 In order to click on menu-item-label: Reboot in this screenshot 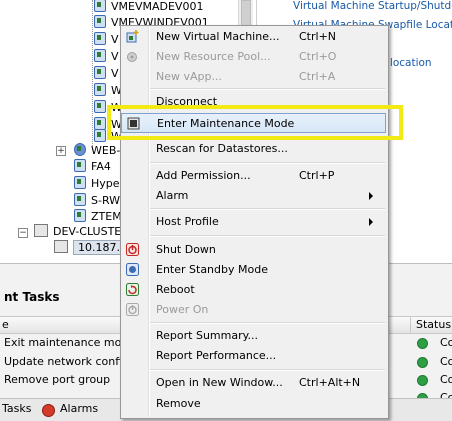, I will do `click(175, 289)`.